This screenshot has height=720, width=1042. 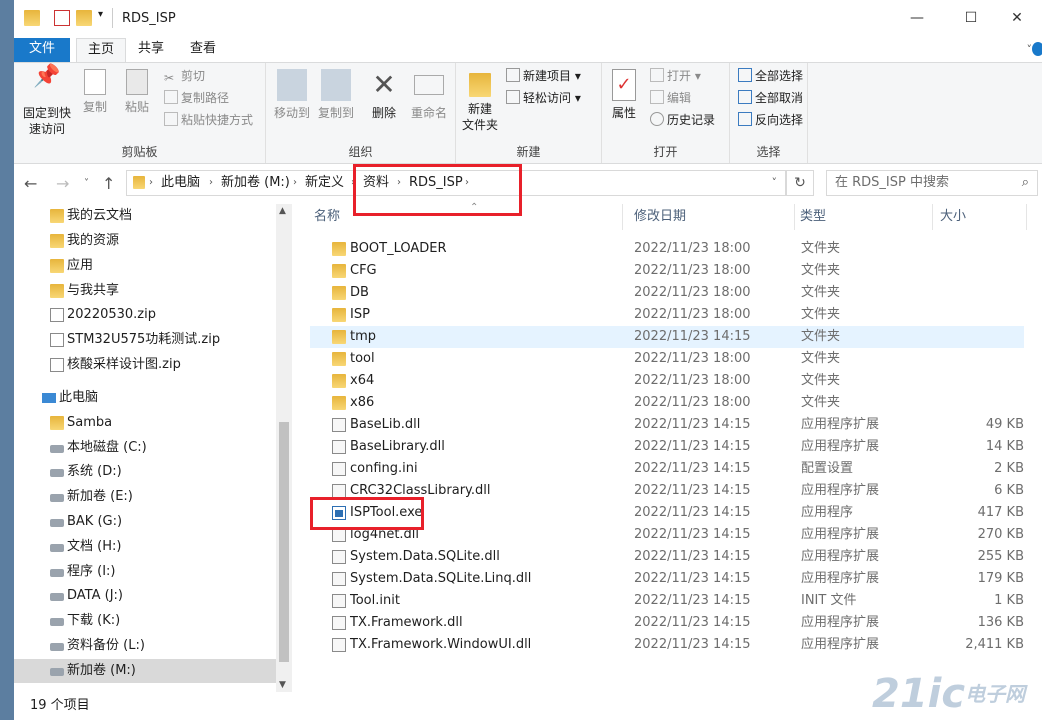 I want to click on nav-item: 此电脑, so click(x=145, y=398).